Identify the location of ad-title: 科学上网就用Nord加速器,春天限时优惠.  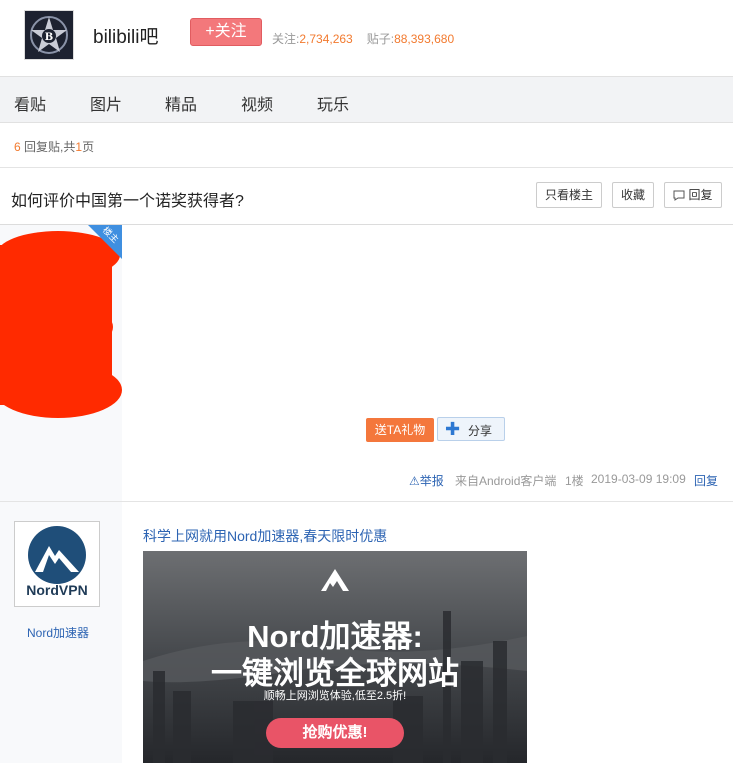
(265, 536).